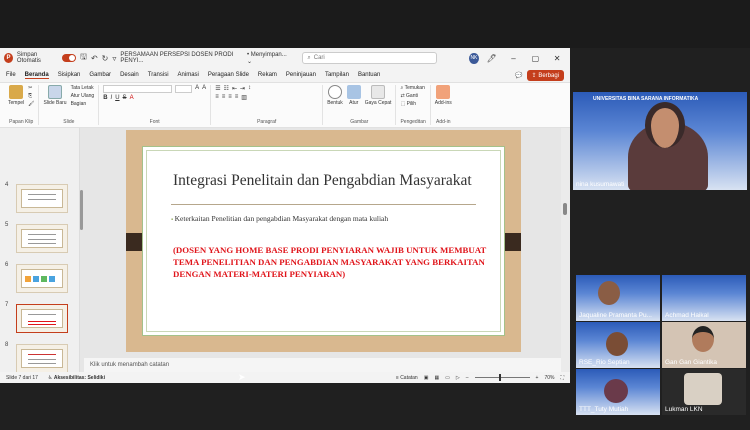 This screenshot has width=750, height=430. Describe the element at coordinates (537, 378) in the screenshot. I see `zoom-in-icon: +` at that location.